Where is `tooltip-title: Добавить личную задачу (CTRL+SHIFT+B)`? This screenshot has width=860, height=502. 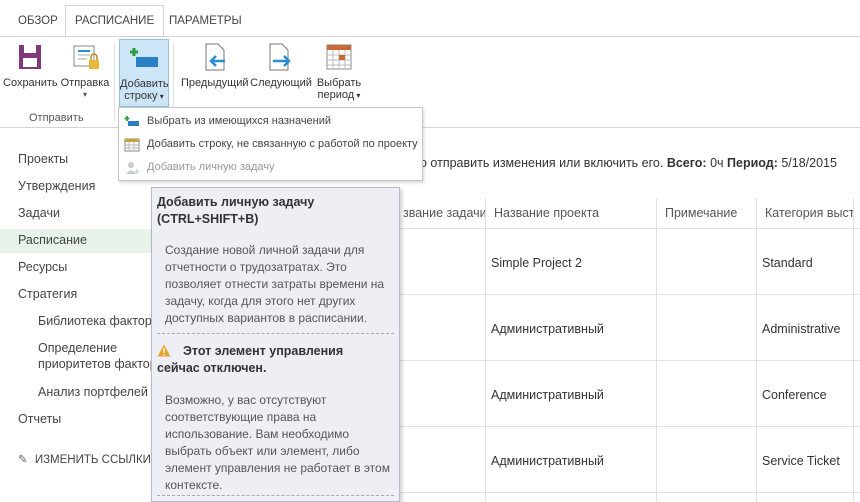 tooltip-title: Добавить личную задачу (CTRL+SHIFT+B) is located at coordinates (277, 211).